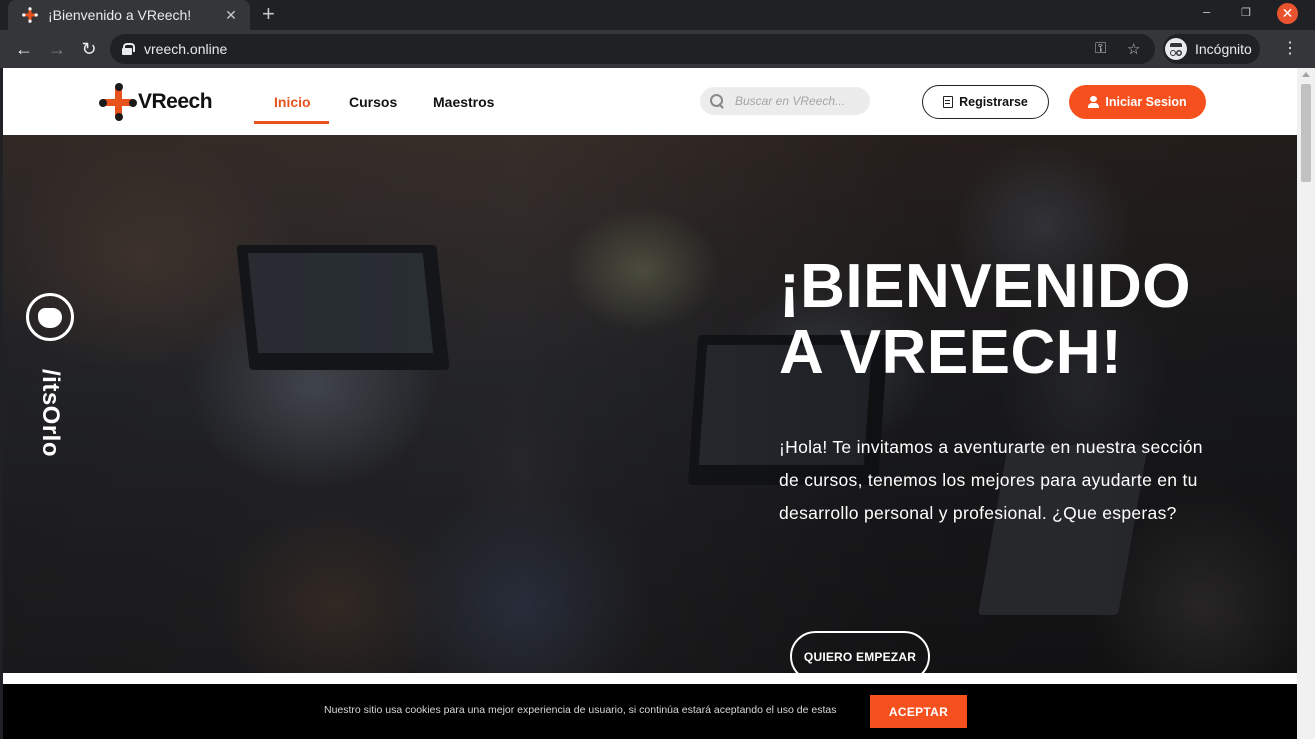 The width and height of the screenshot is (1315, 739). I want to click on window-close-icon: ✕, so click(1287, 13).